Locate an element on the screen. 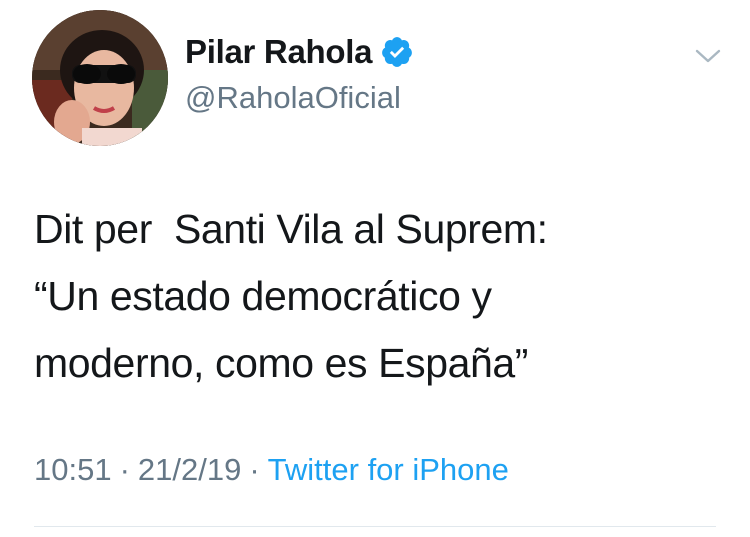  avatar-image is located at coordinates (100, 78).